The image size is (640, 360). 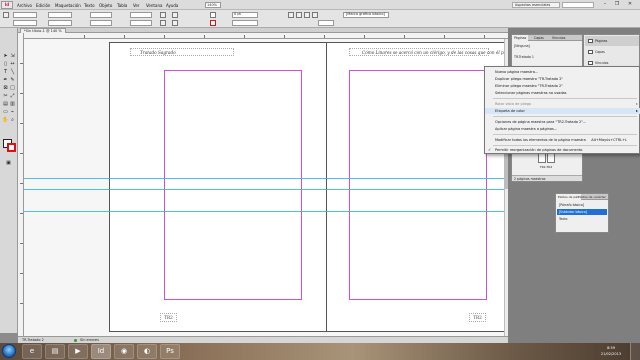 What do you see at coordinates (605, 4) in the screenshot?
I see `minimize-button: –` at bounding box center [605, 4].